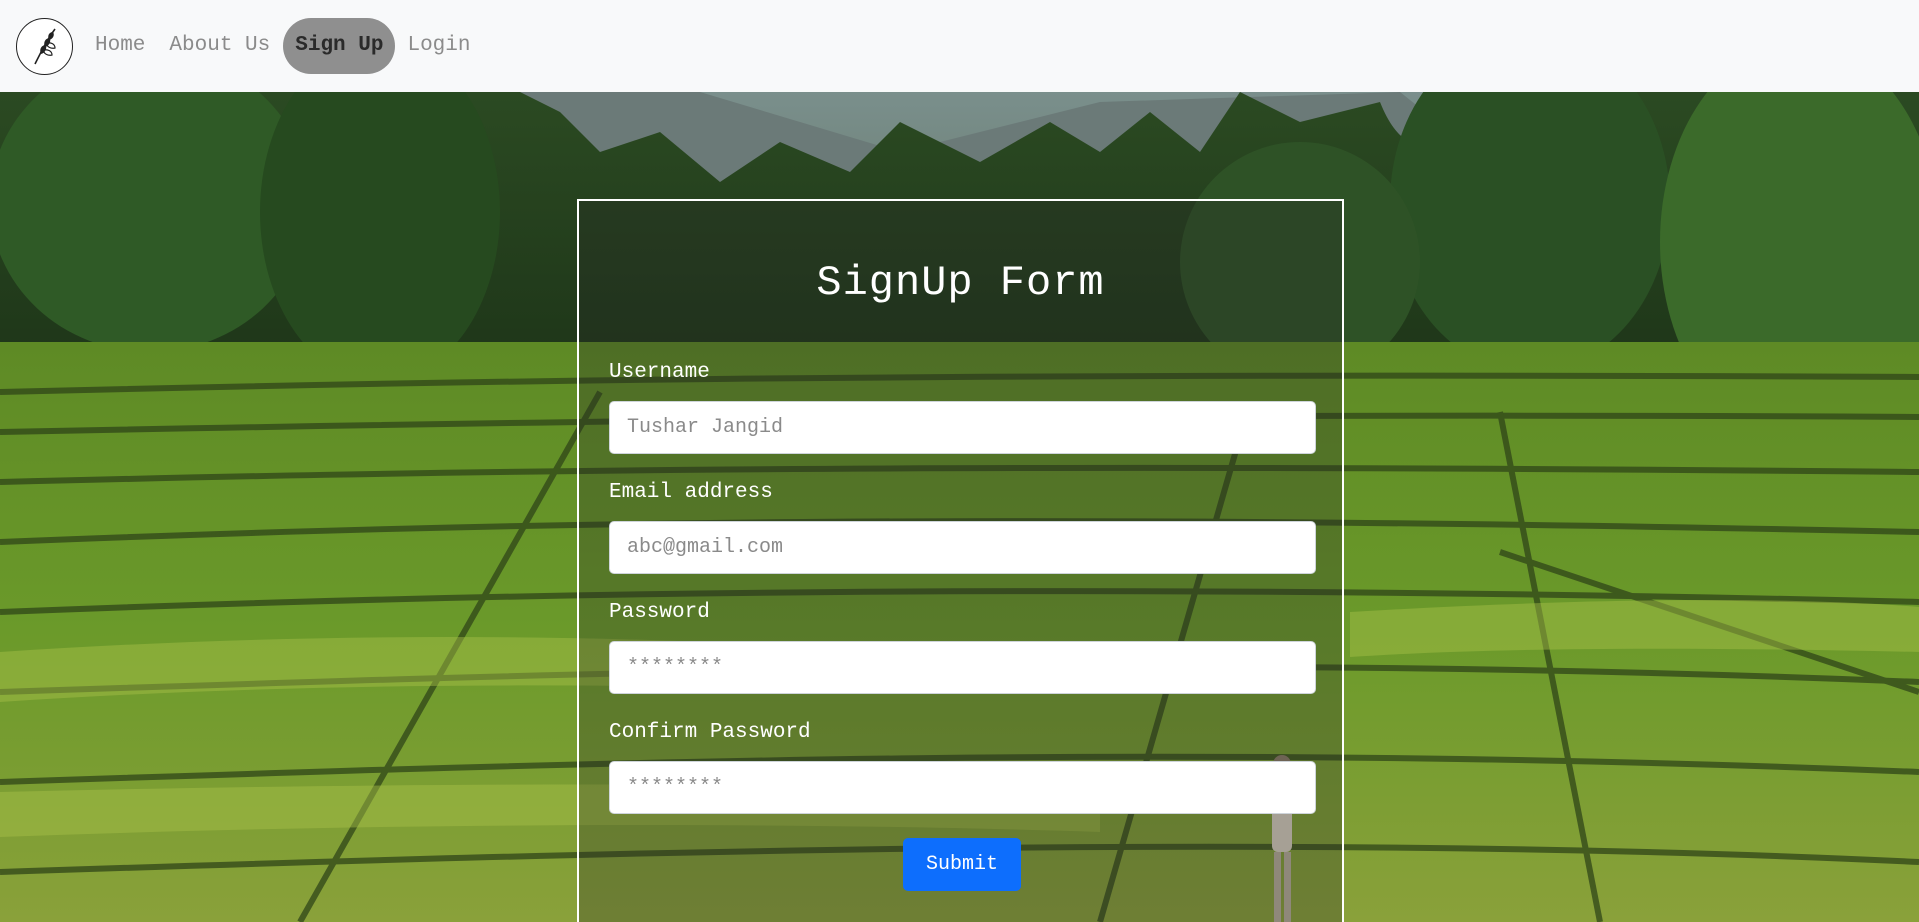 The height and width of the screenshot is (922, 1919). I want to click on password-input, so click(962, 667).